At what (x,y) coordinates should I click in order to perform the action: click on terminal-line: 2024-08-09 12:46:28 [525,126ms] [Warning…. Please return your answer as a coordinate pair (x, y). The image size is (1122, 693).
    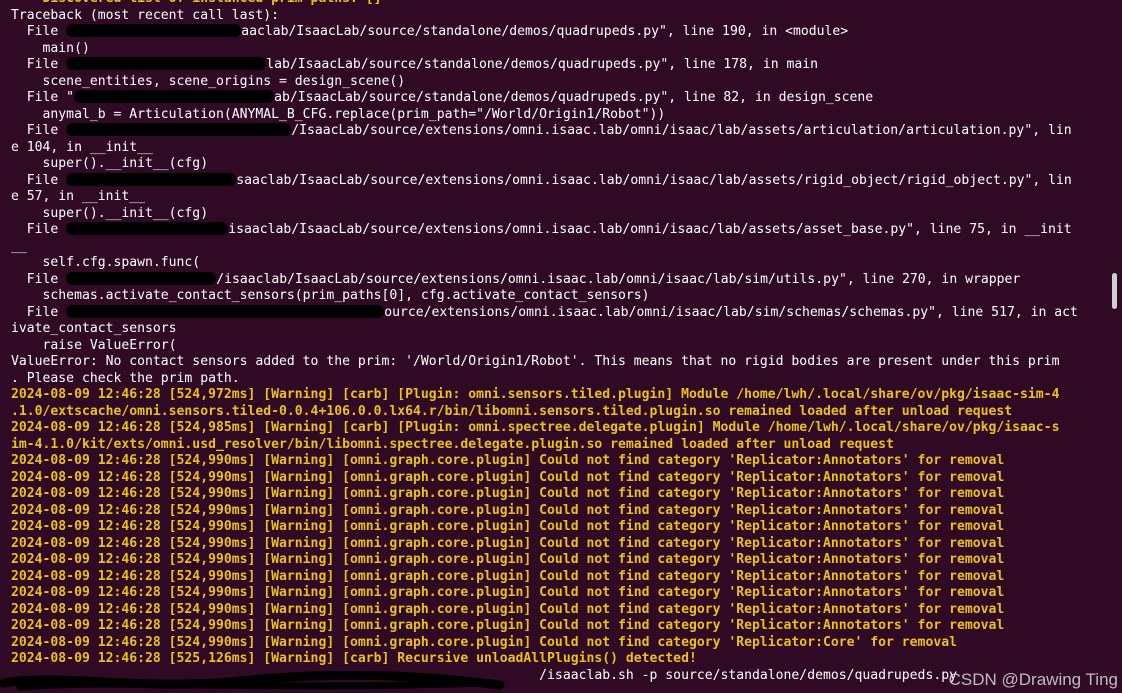
    Looking at the image, I should click on (559, 659).